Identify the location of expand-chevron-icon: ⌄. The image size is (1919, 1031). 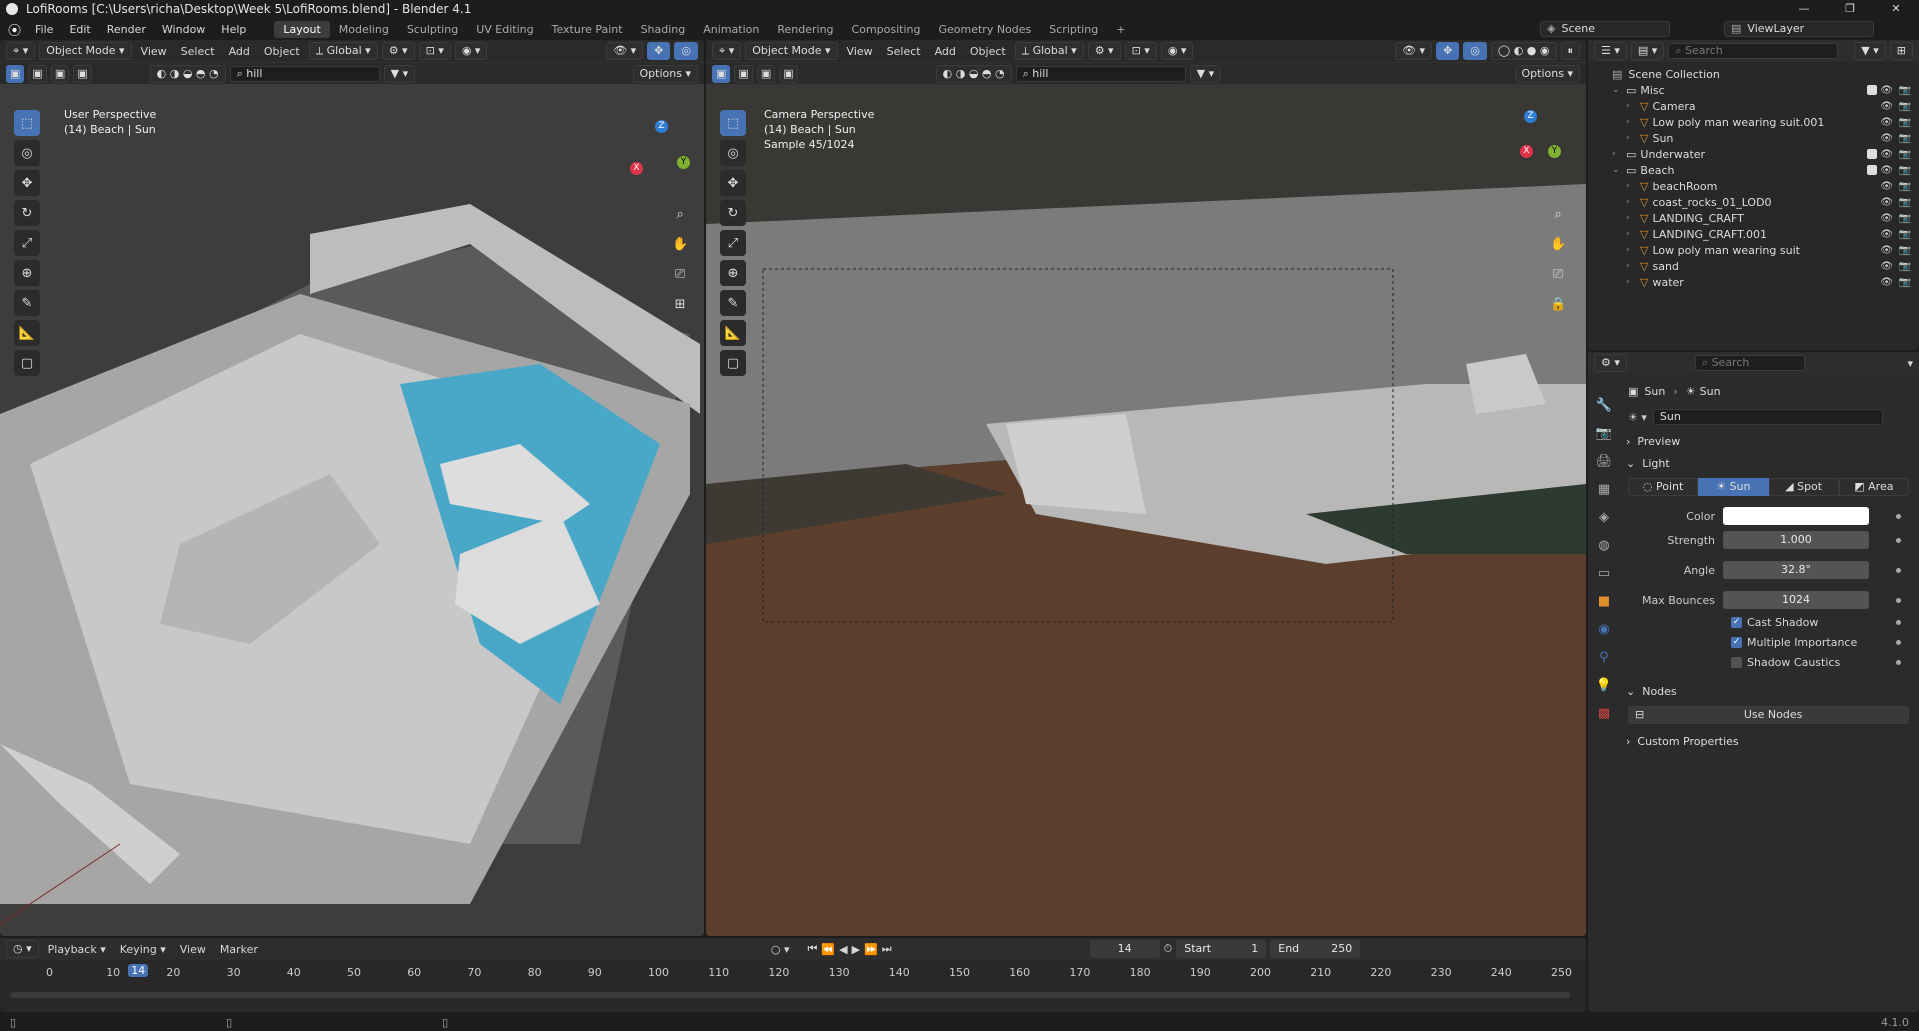
(1617, 90).